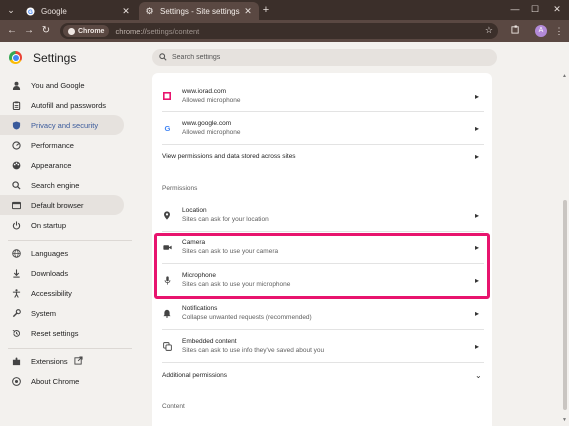  I want to click on sidebar-item-accessibility: Accessibility, so click(62, 293).